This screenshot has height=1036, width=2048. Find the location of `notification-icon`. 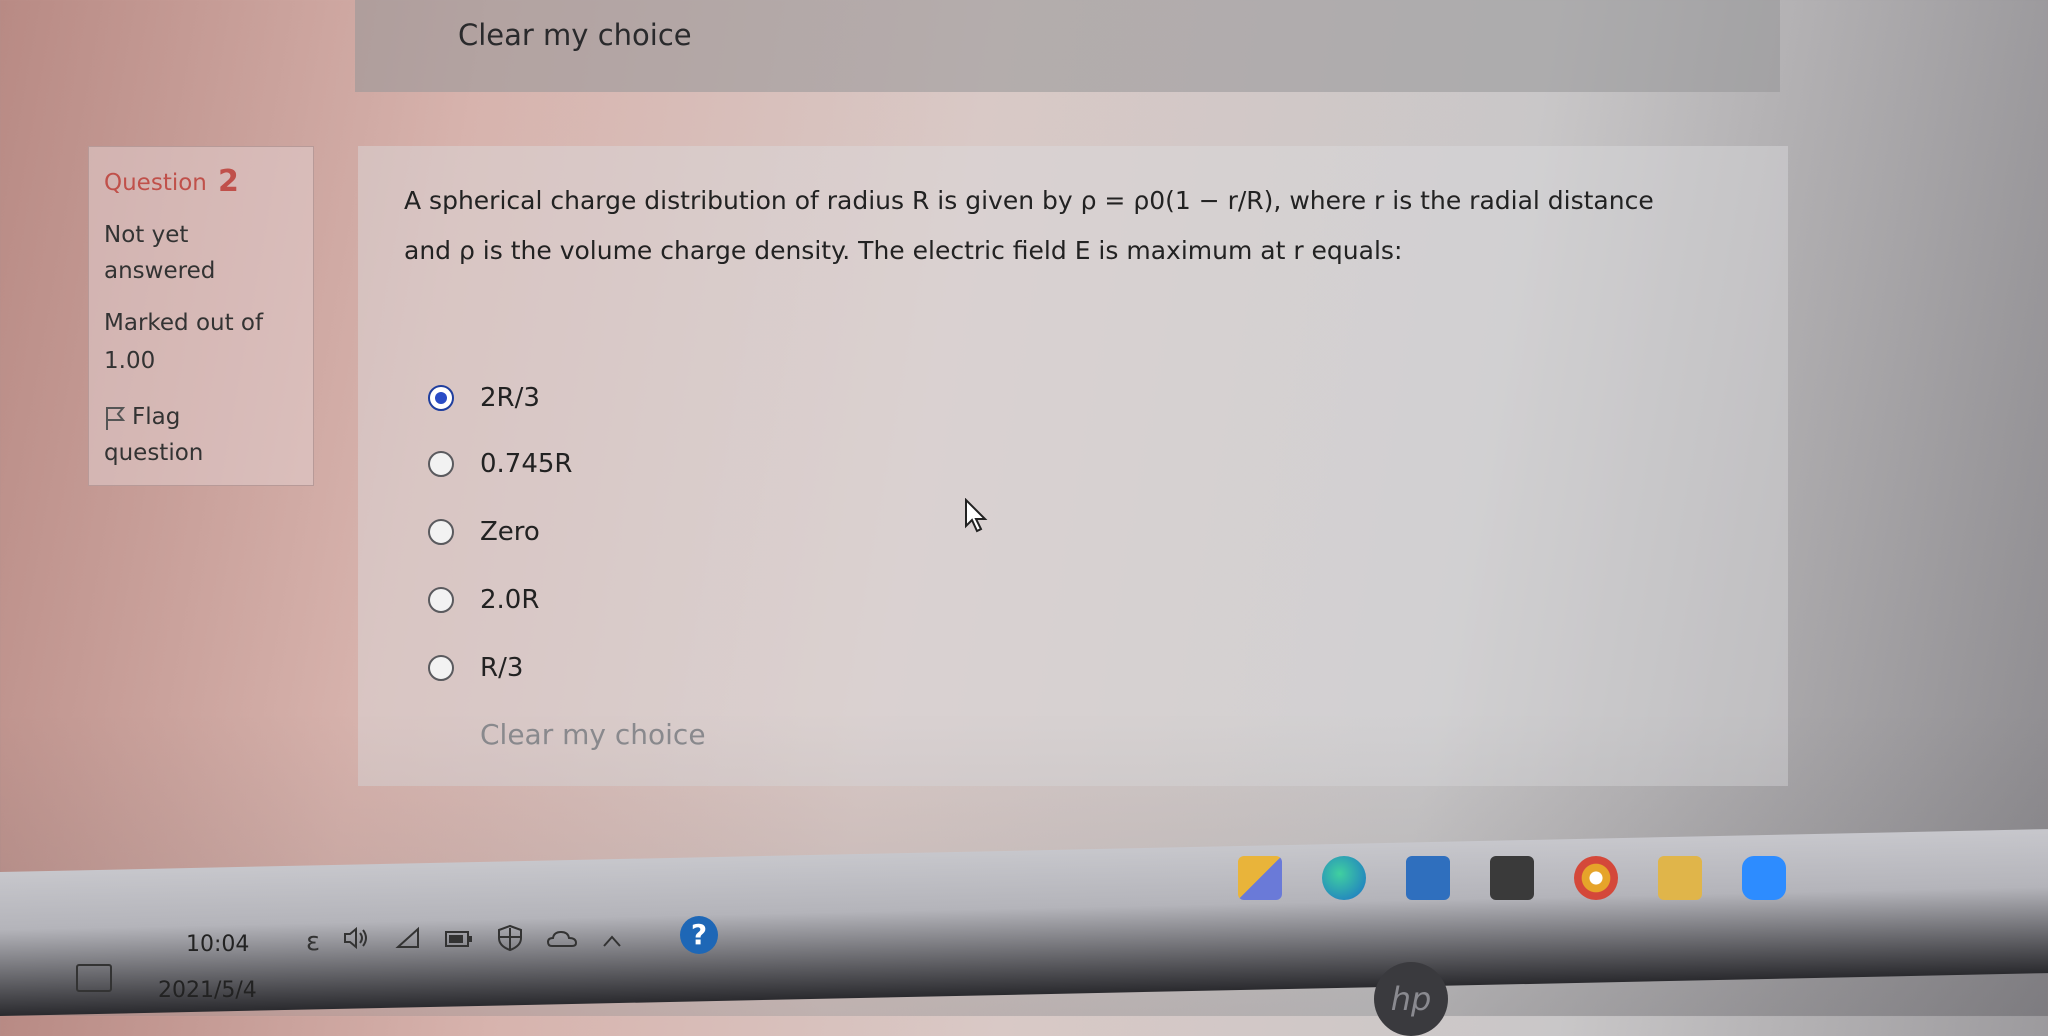

notification-icon is located at coordinates (94, 978).